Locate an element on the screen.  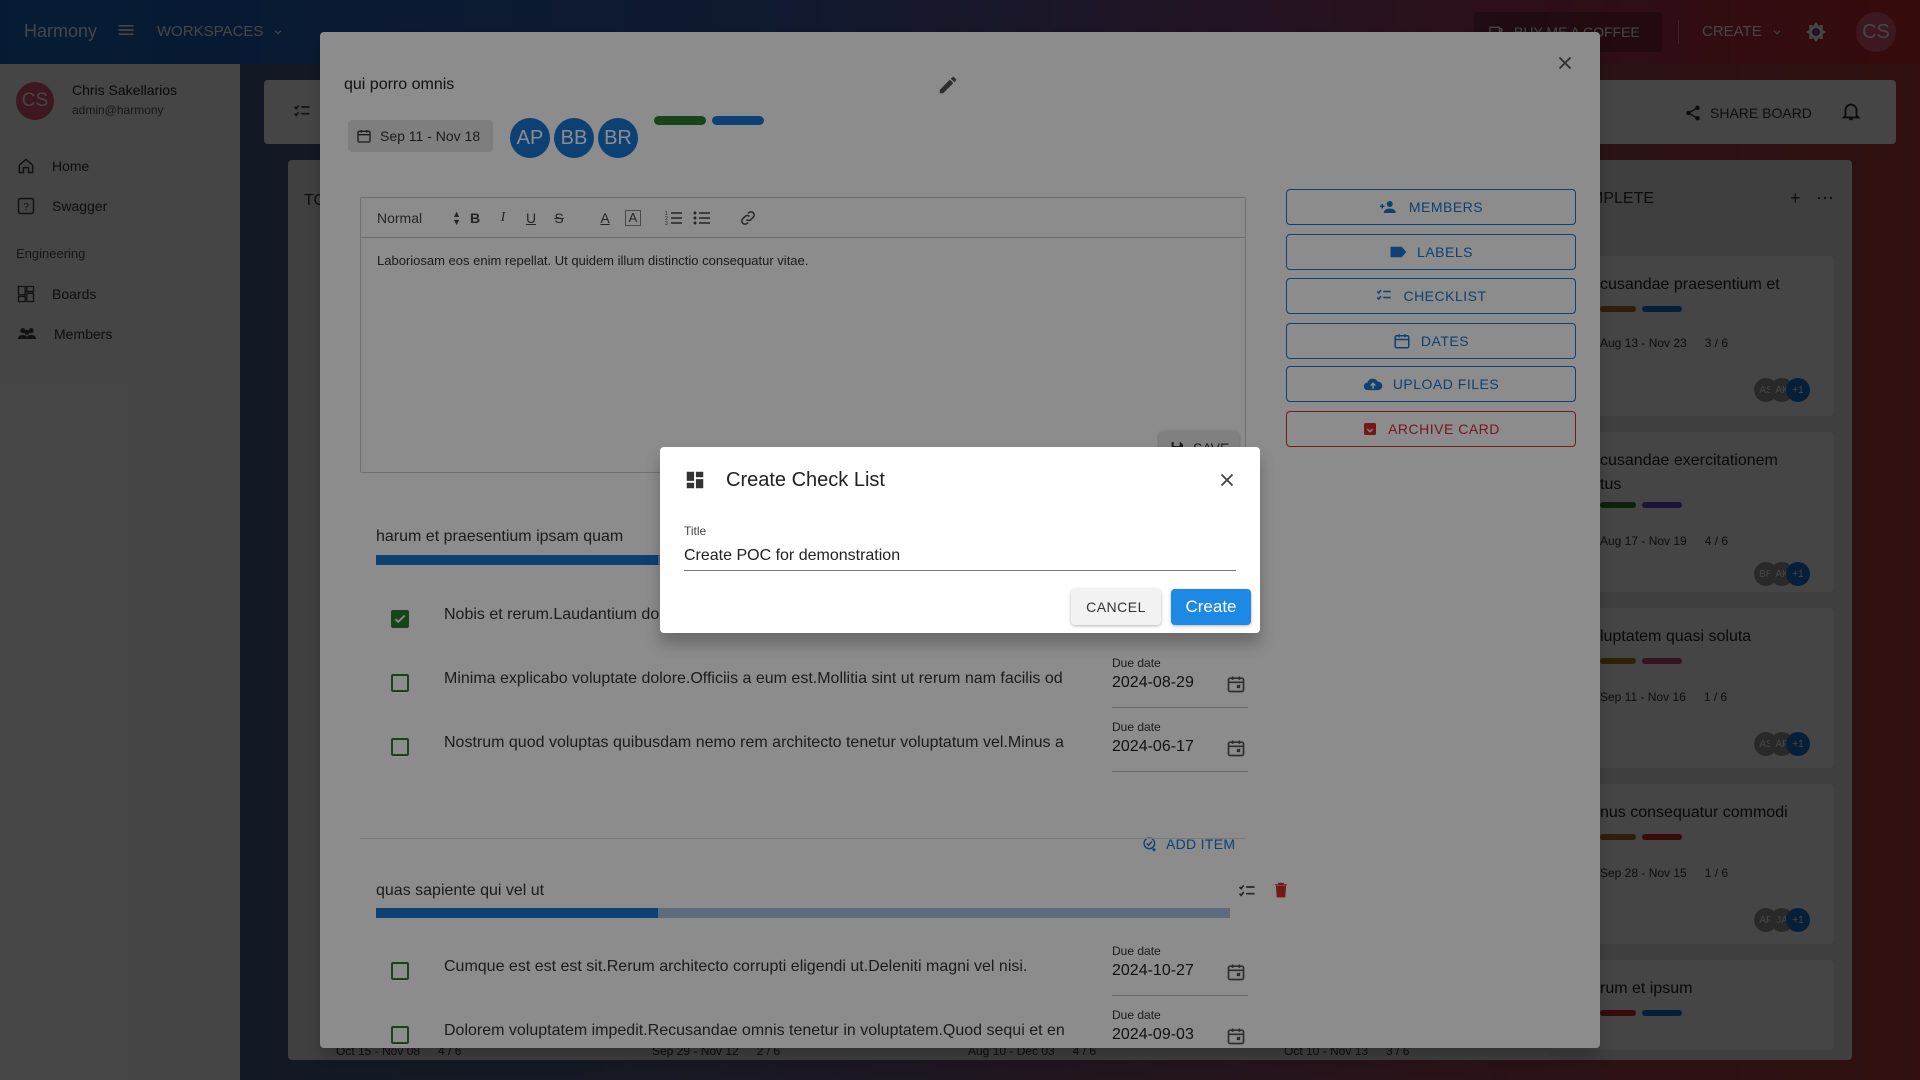
title-field-label: Title is located at coordinates (695, 531).